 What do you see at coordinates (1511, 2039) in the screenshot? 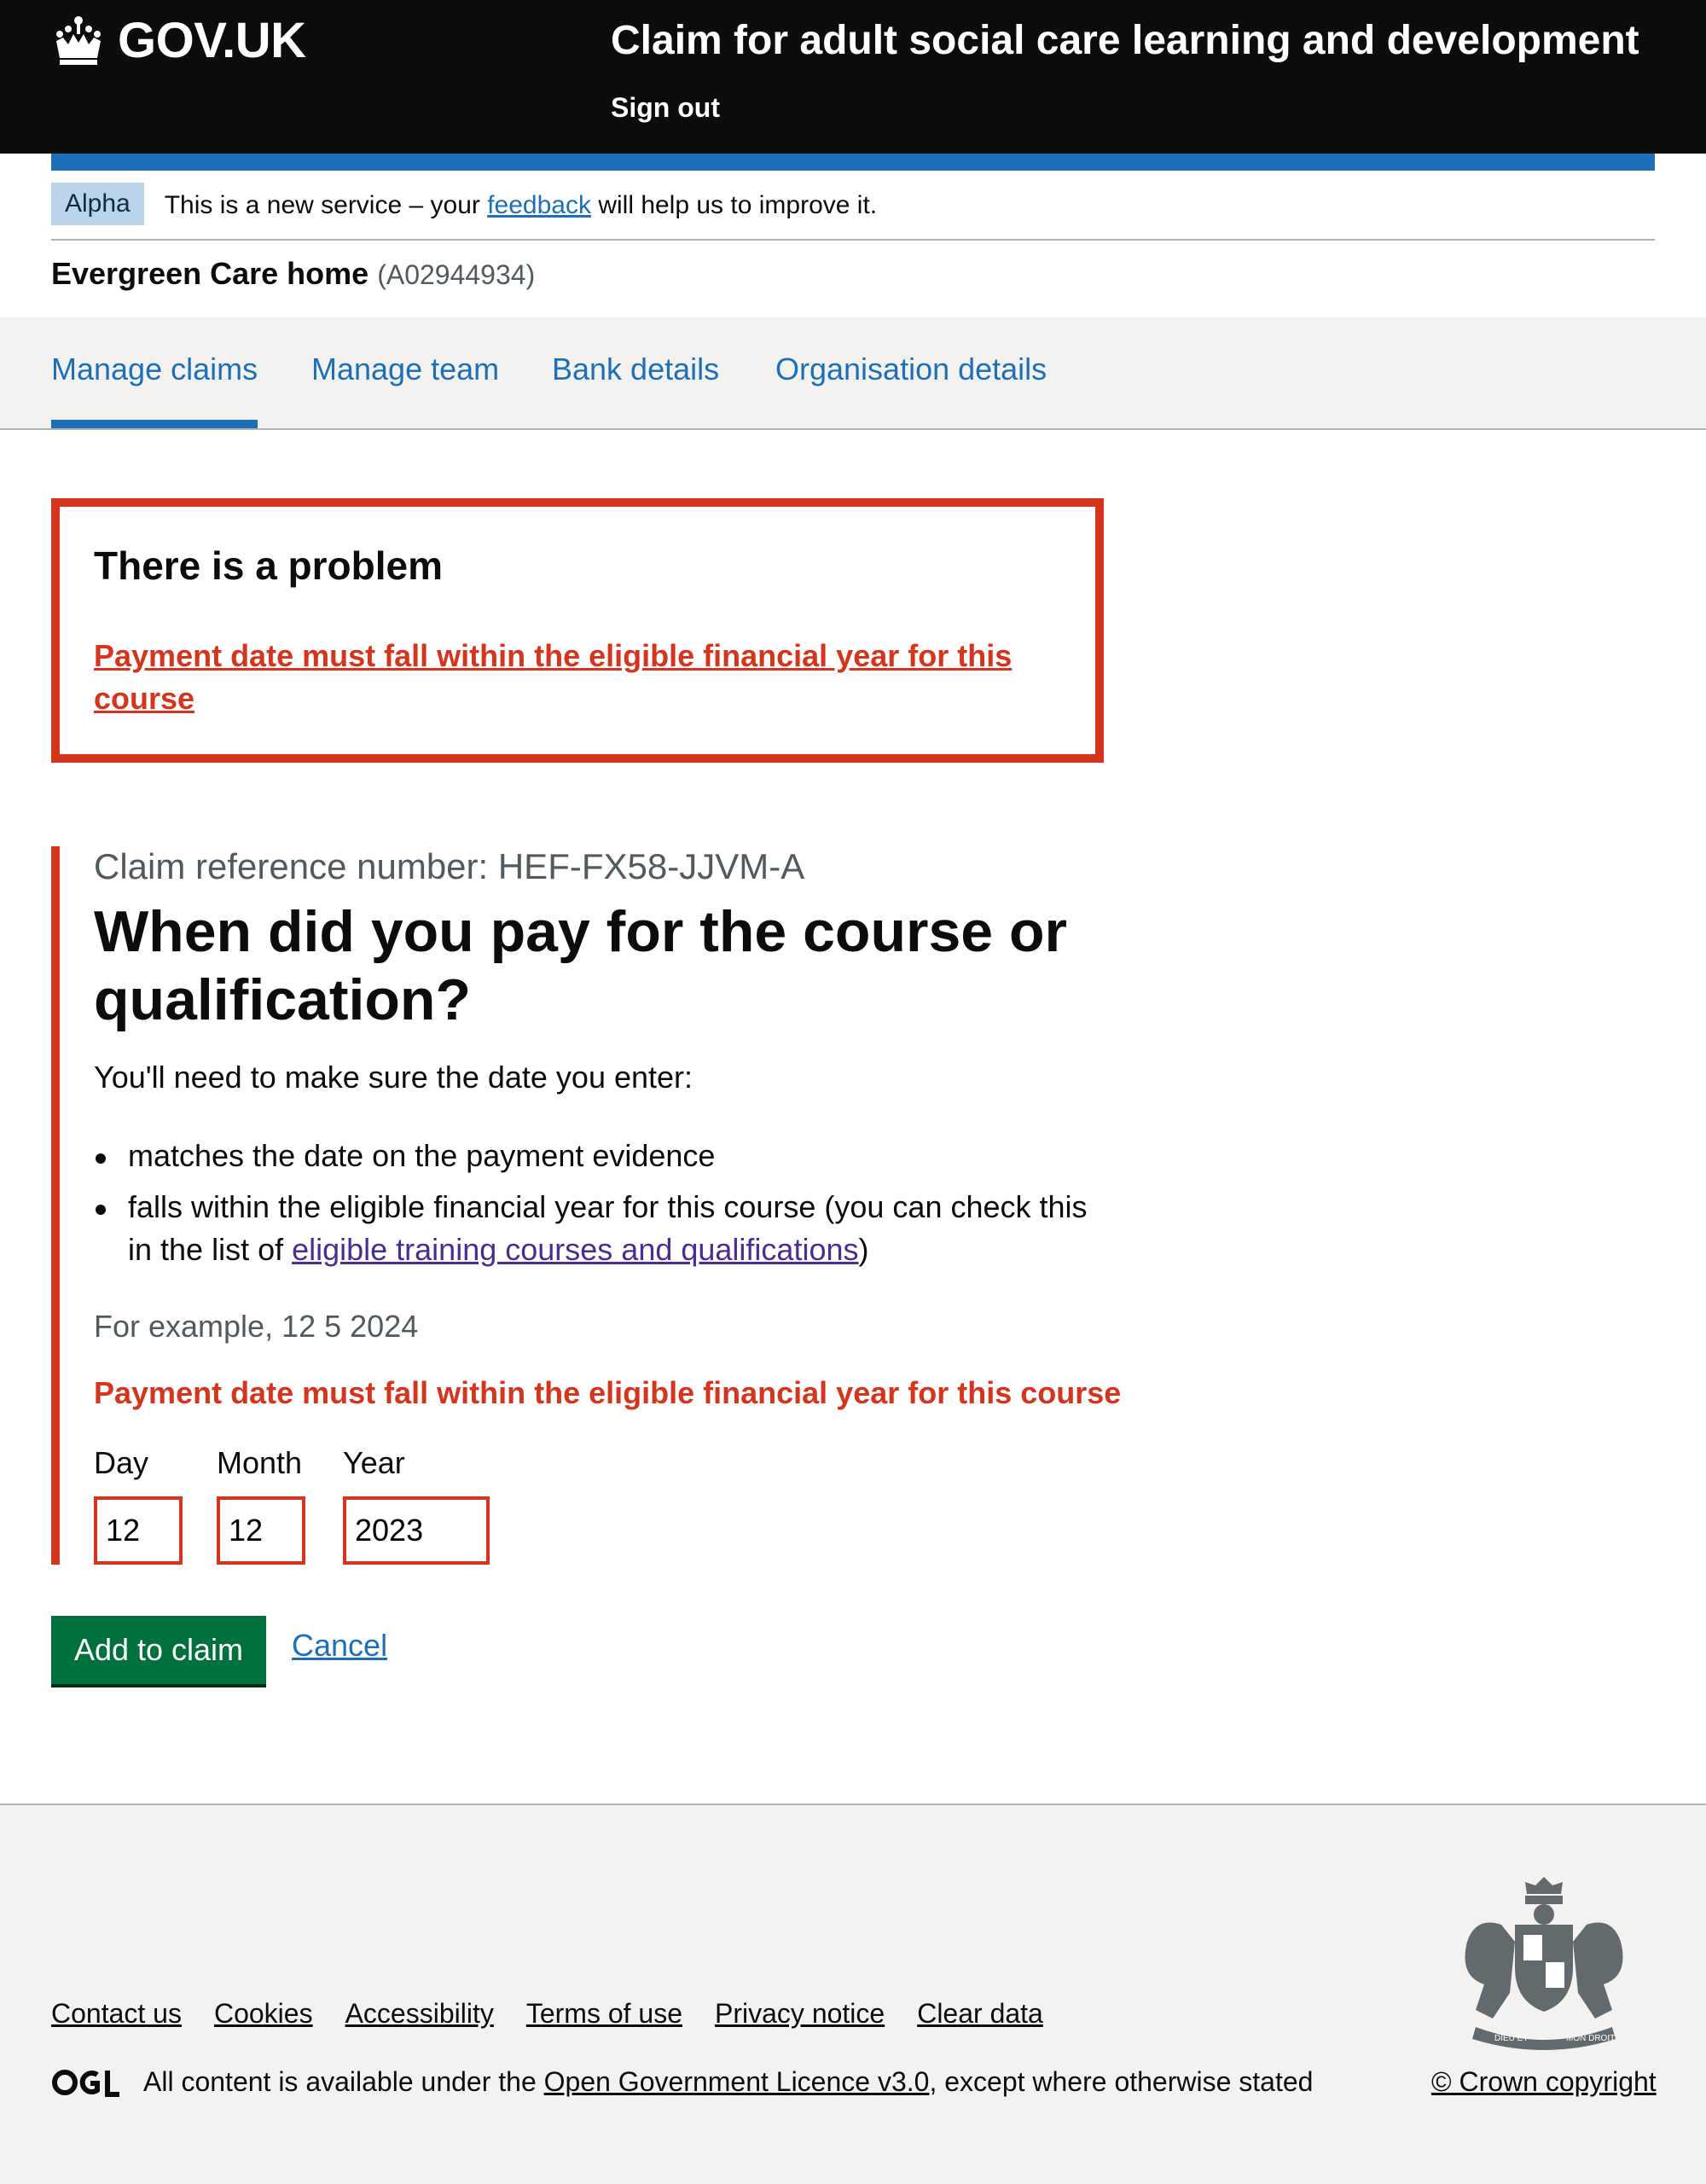
I see `crest-motto-left: DIEU ET` at bounding box center [1511, 2039].